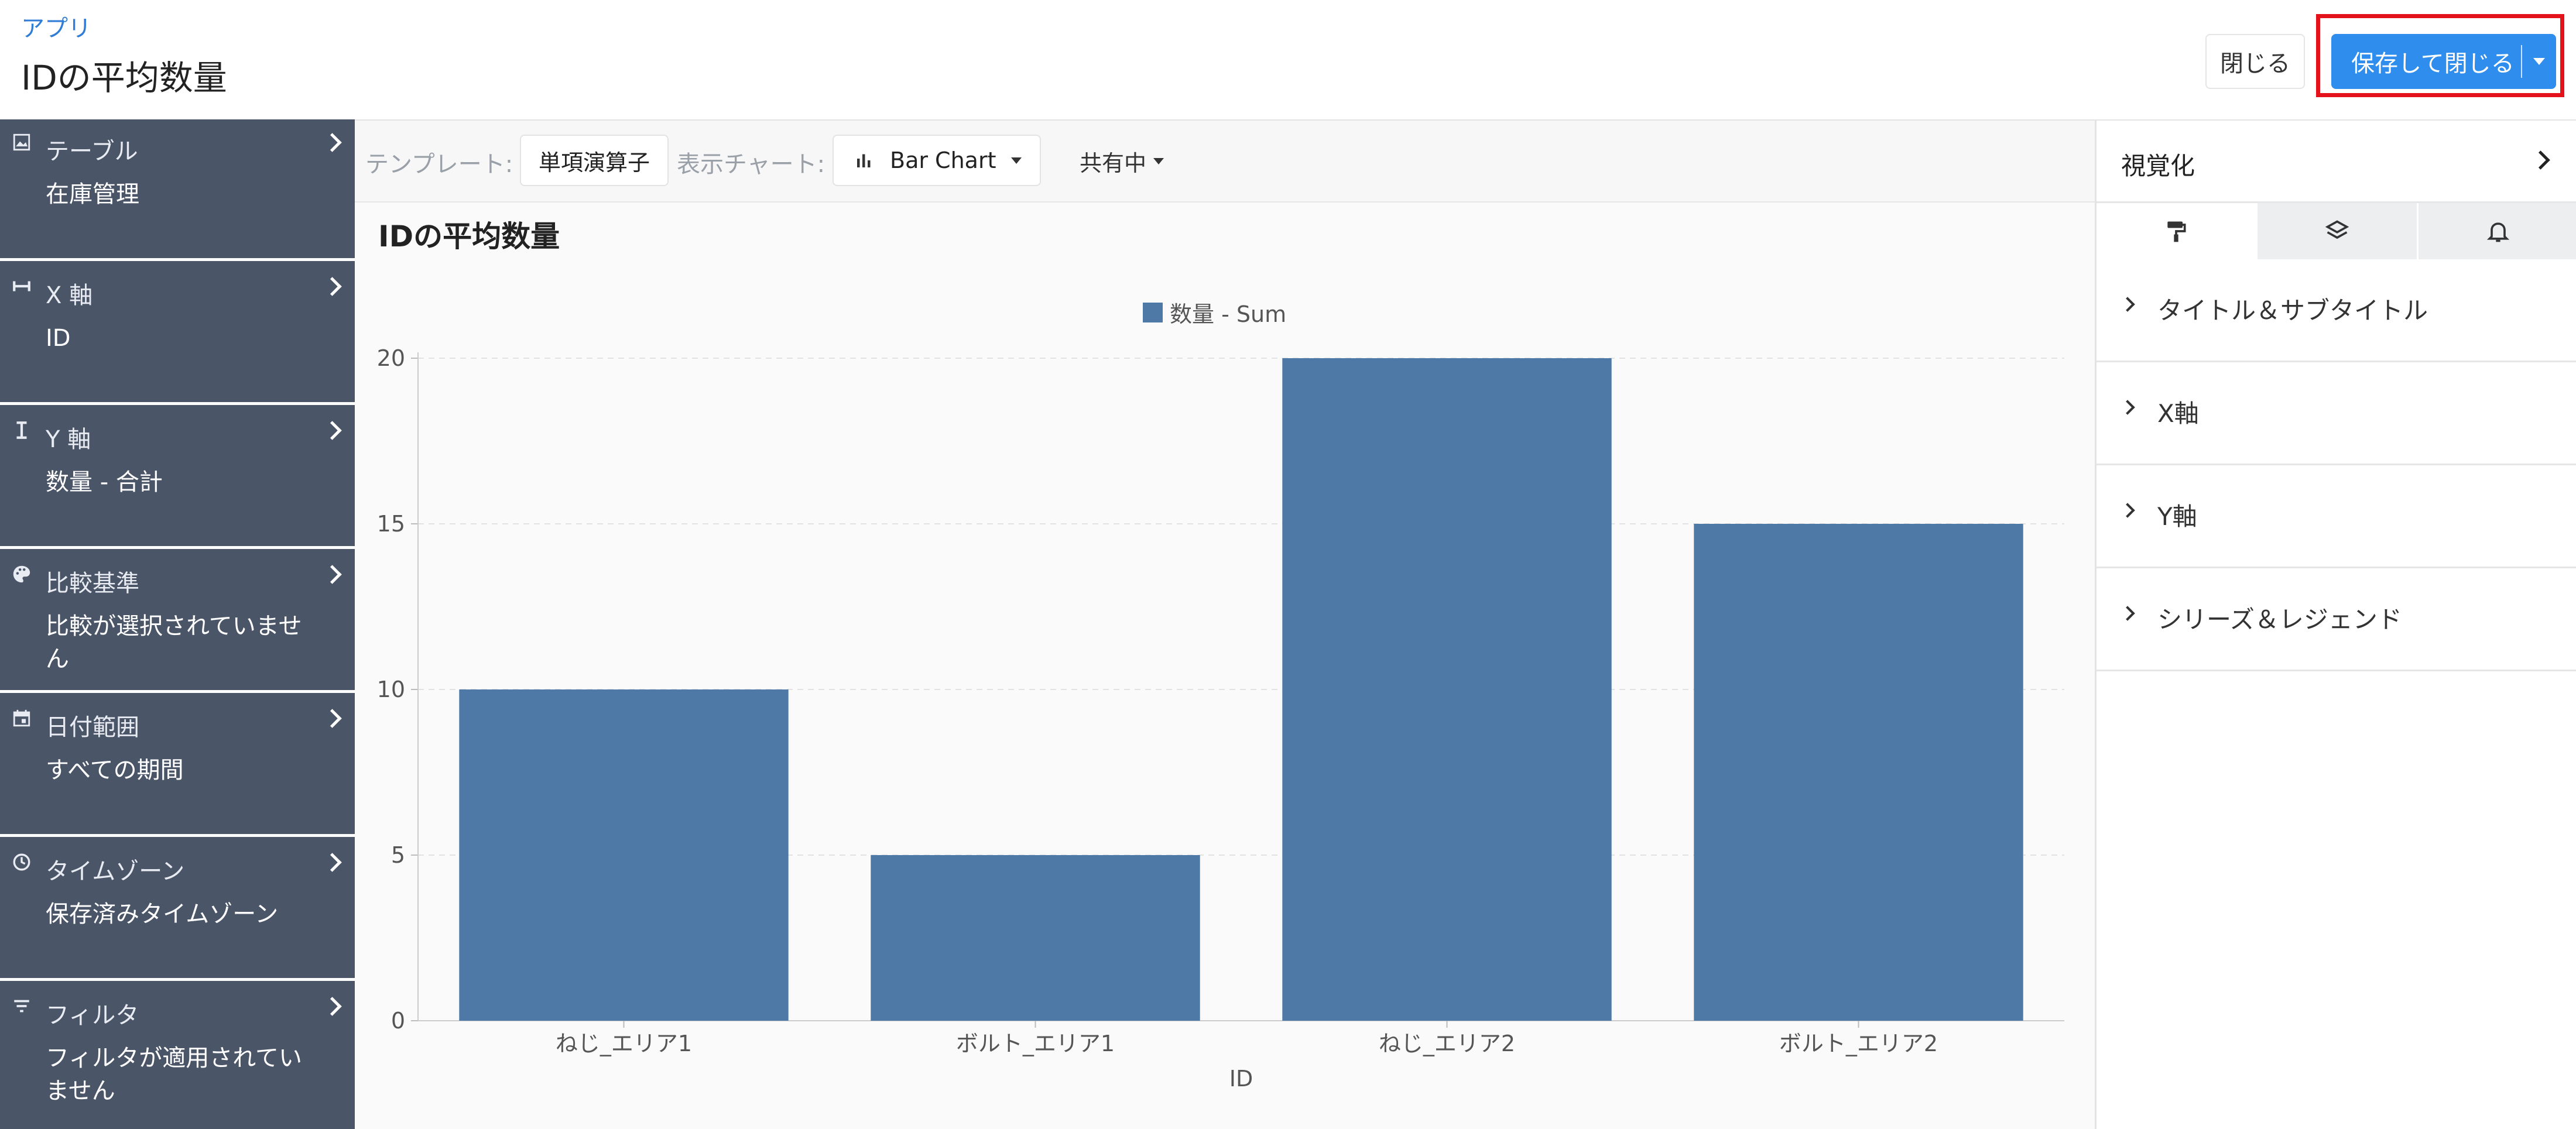 Image resolution: width=2576 pixels, height=1129 pixels. Describe the element at coordinates (2255, 62) in the screenshot. I see `close-button: 閉じる` at that location.